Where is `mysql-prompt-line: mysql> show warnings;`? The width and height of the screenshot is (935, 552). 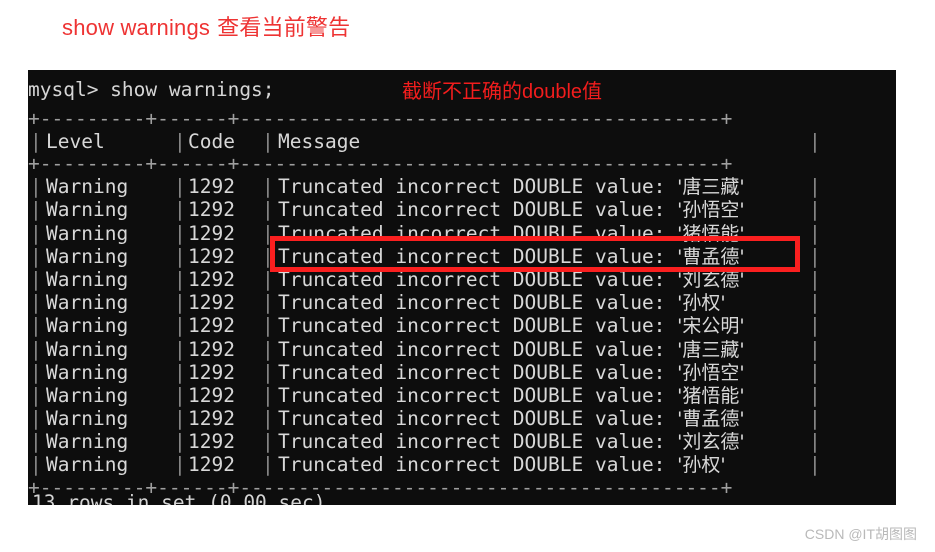 mysql-prompt-line: mysql> show warnings; is located at coordinates (151, 89).